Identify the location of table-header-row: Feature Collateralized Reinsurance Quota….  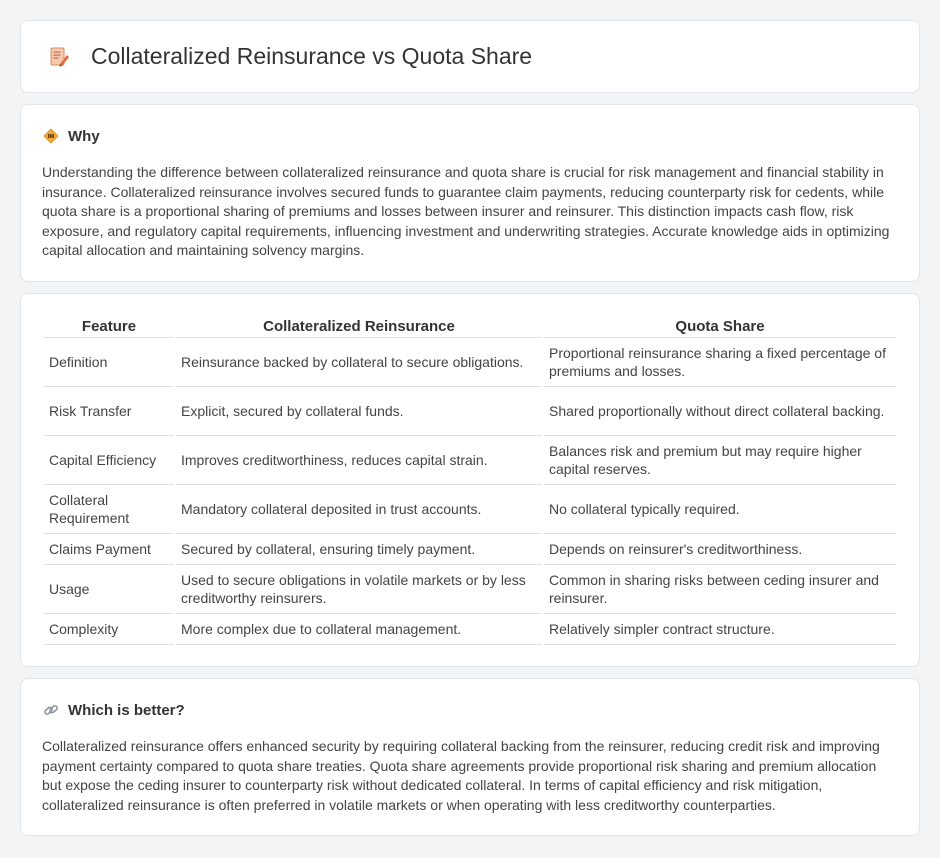
(470, 326).